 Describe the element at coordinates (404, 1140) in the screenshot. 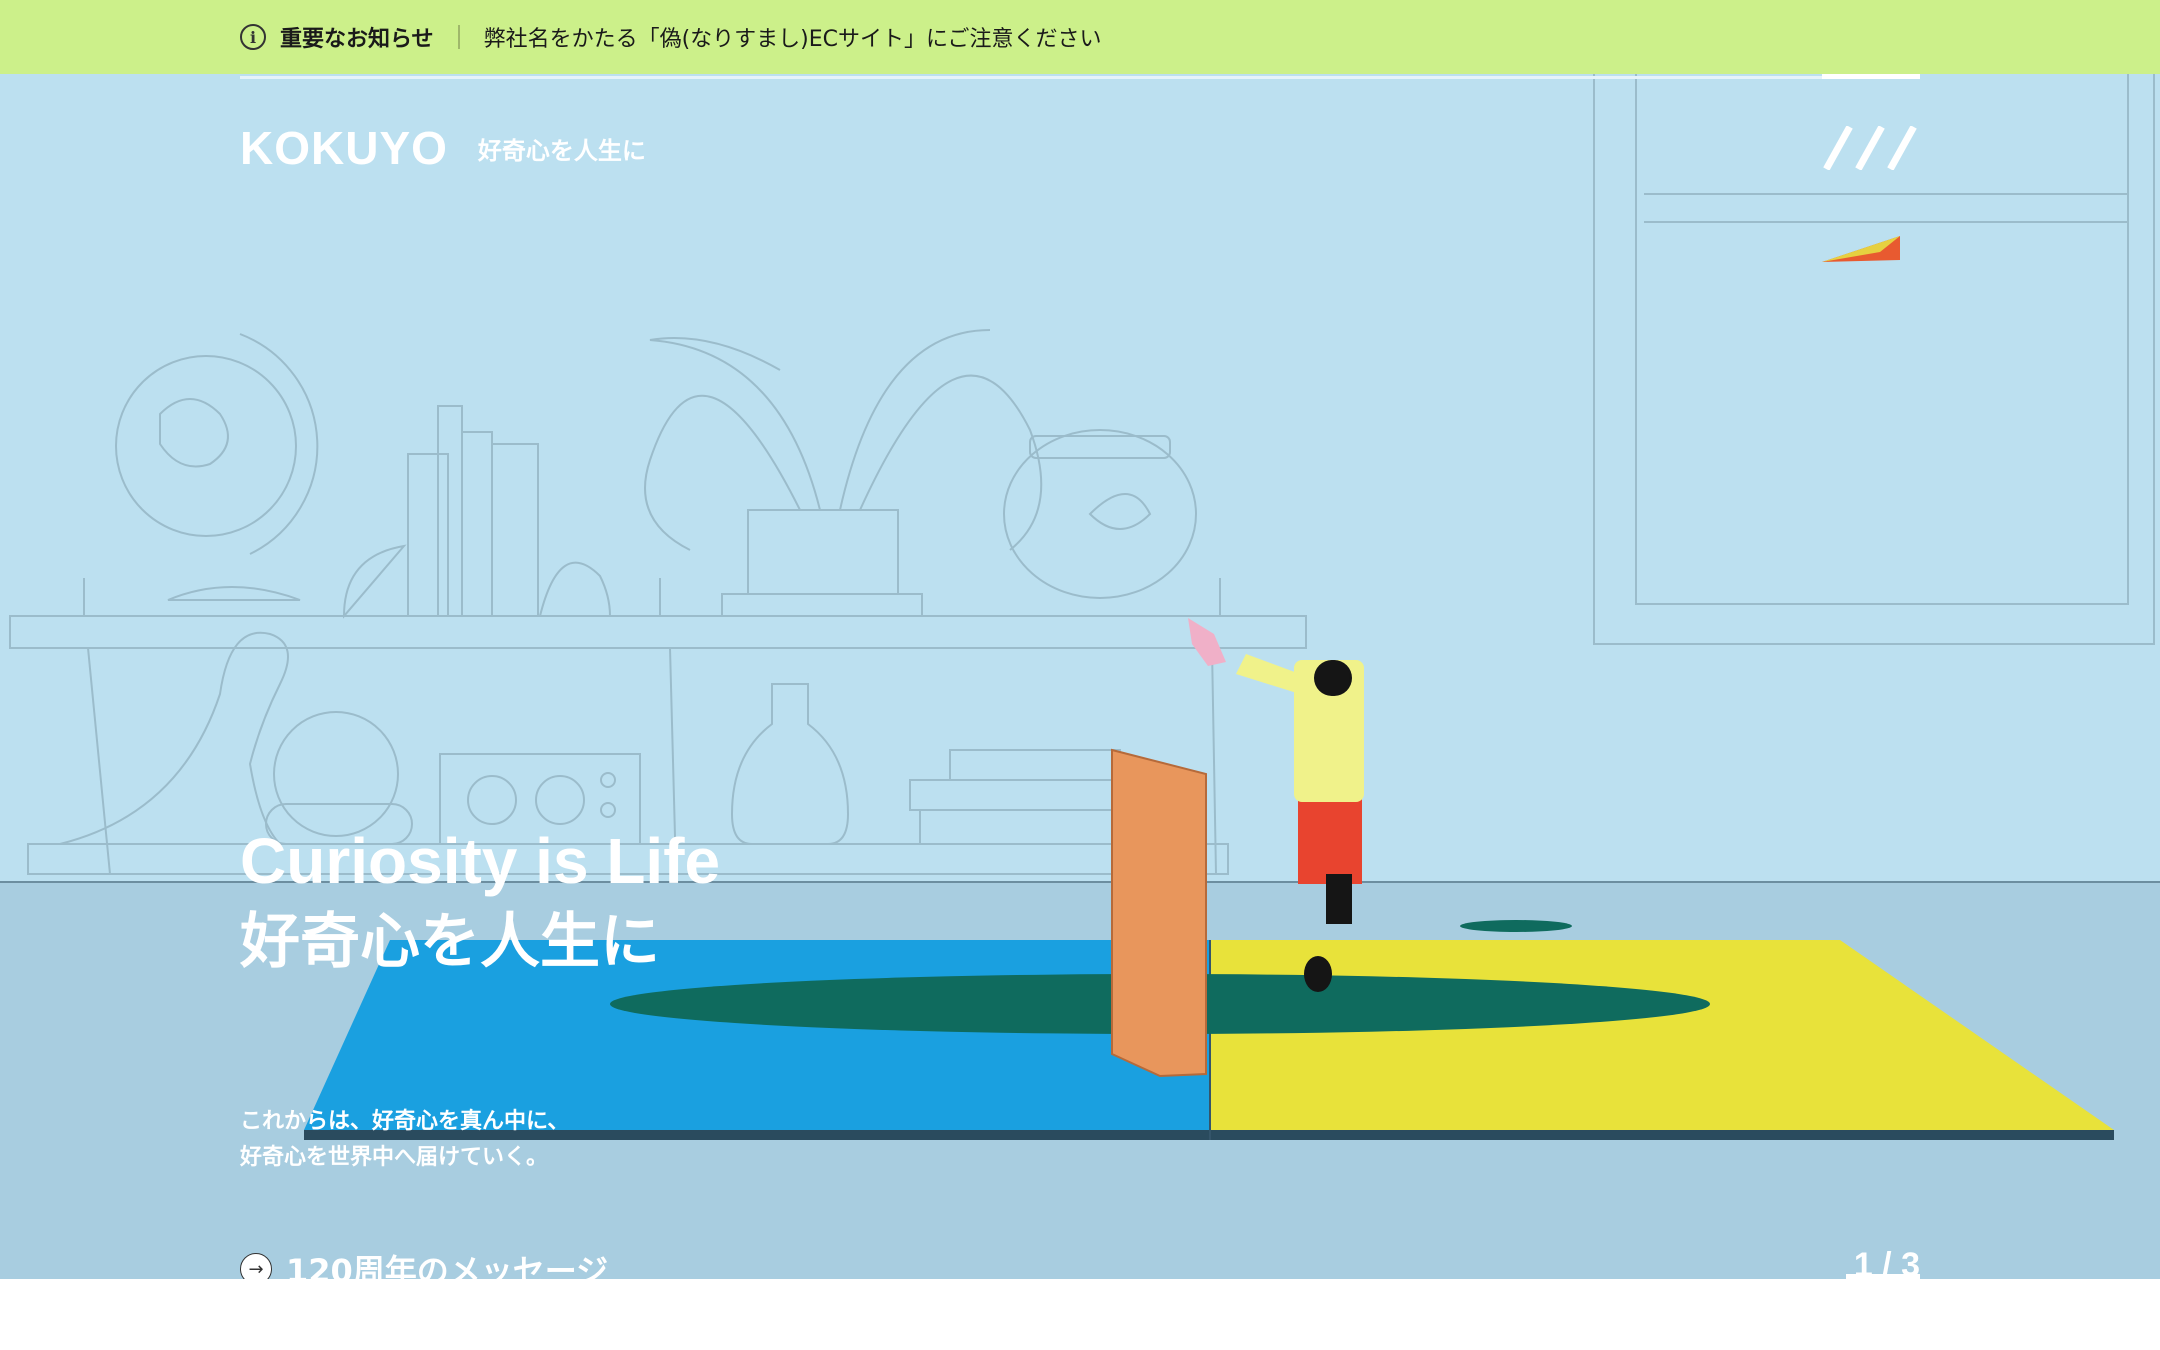

I see `hero-lead-text: これからは、好奇心を真ん中に、 好奇心を世界中へ届けていく。` at that location.